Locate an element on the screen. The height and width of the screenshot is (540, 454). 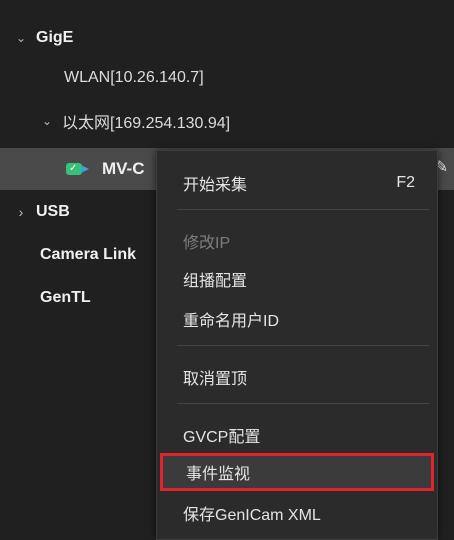
menu-item-save-genicam-xml: 保存GenICam XML is located at coordinates (297, 513).